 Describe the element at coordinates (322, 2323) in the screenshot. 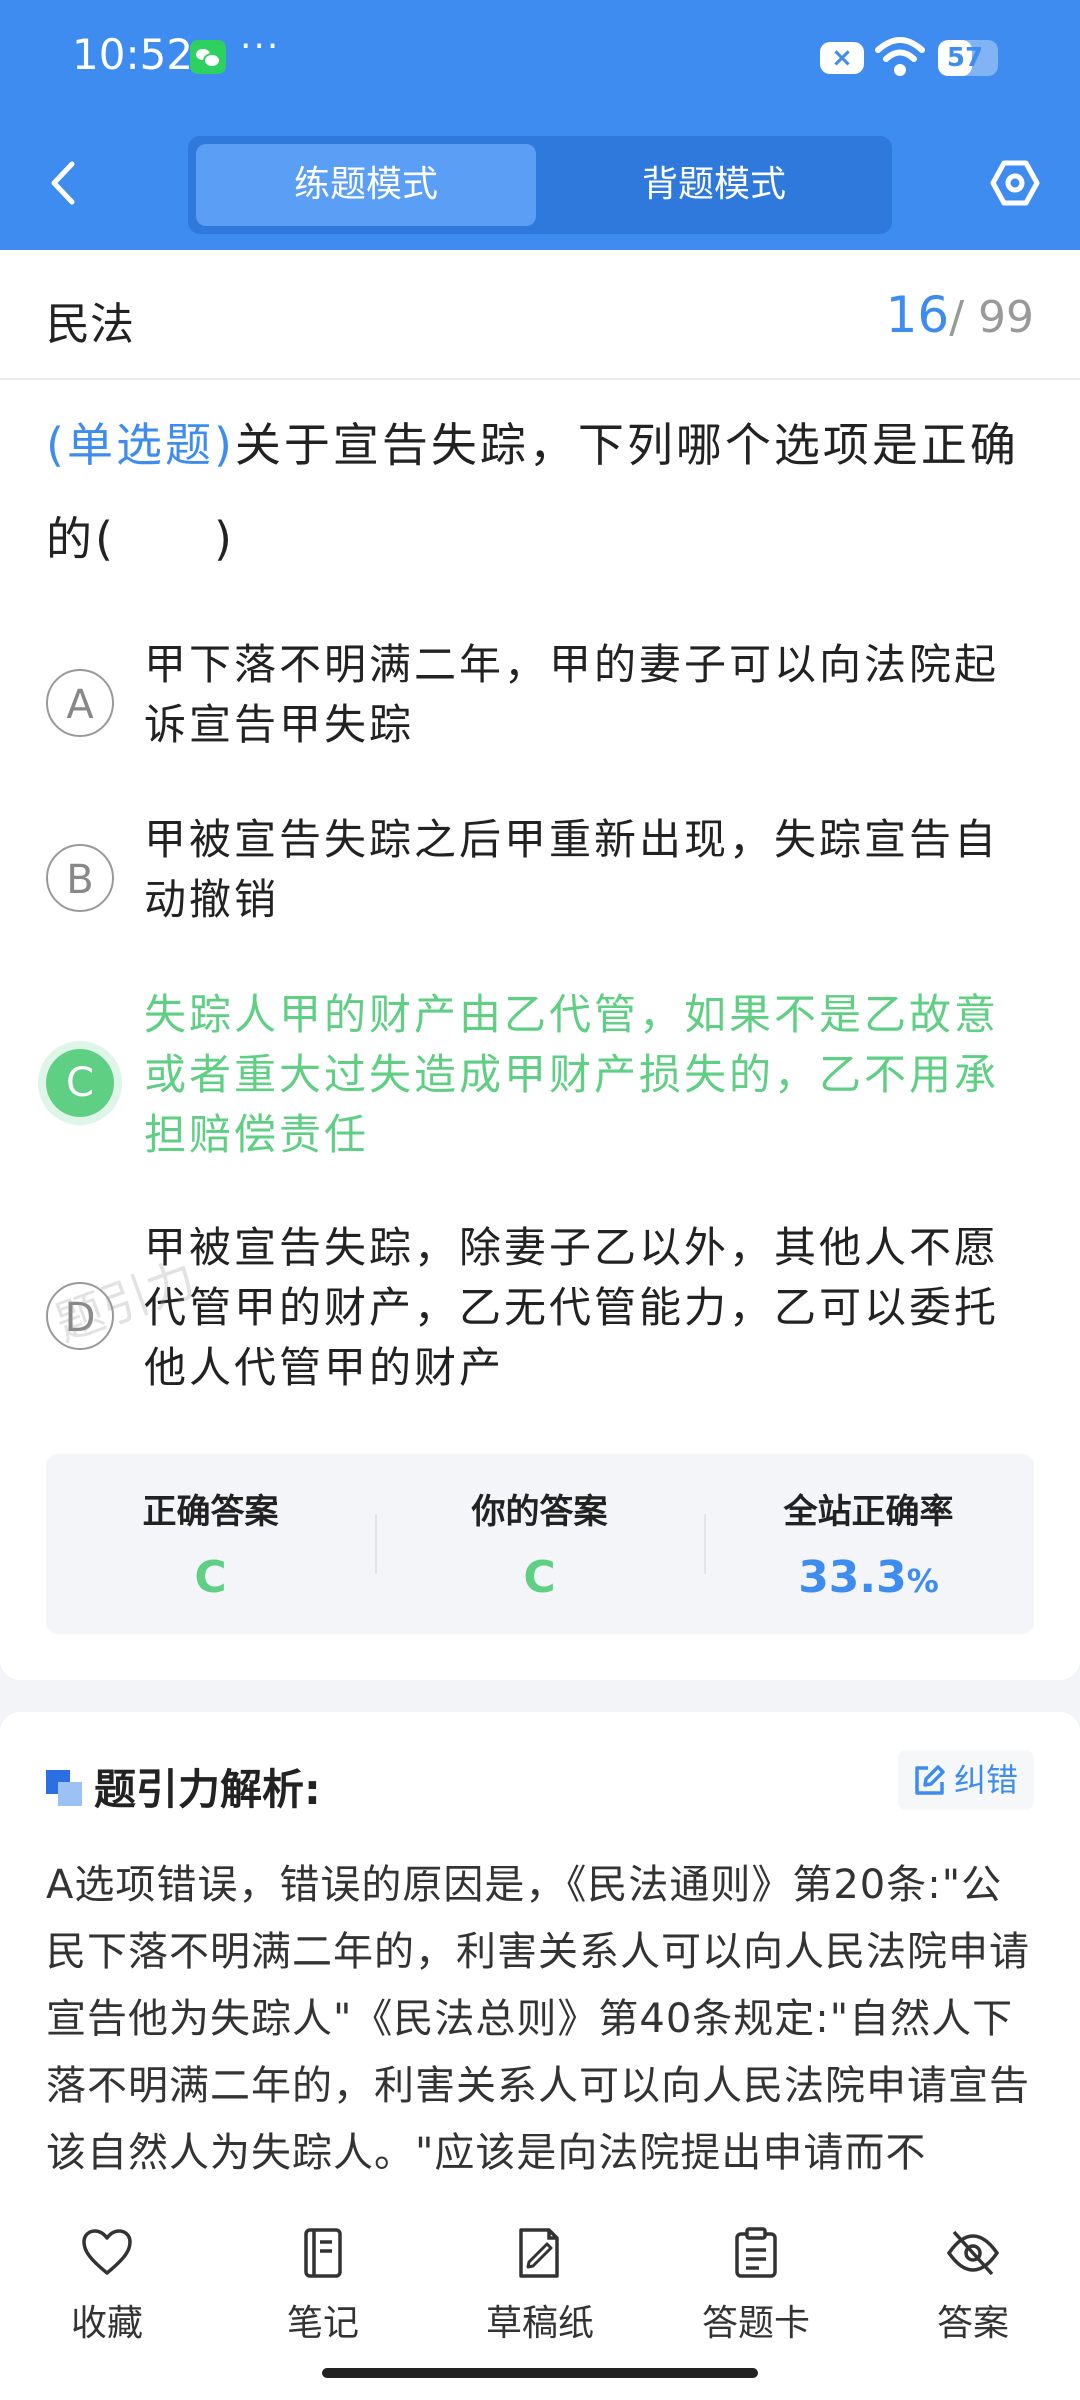

I see `notes-label: 笔记` at that location.